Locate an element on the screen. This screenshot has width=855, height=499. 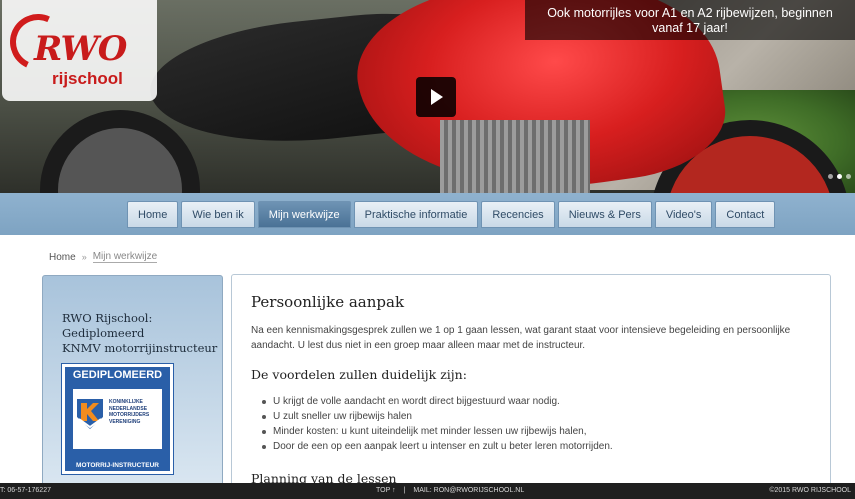
breadcrumb-home-link: Home is located at coordinates (62, 257).